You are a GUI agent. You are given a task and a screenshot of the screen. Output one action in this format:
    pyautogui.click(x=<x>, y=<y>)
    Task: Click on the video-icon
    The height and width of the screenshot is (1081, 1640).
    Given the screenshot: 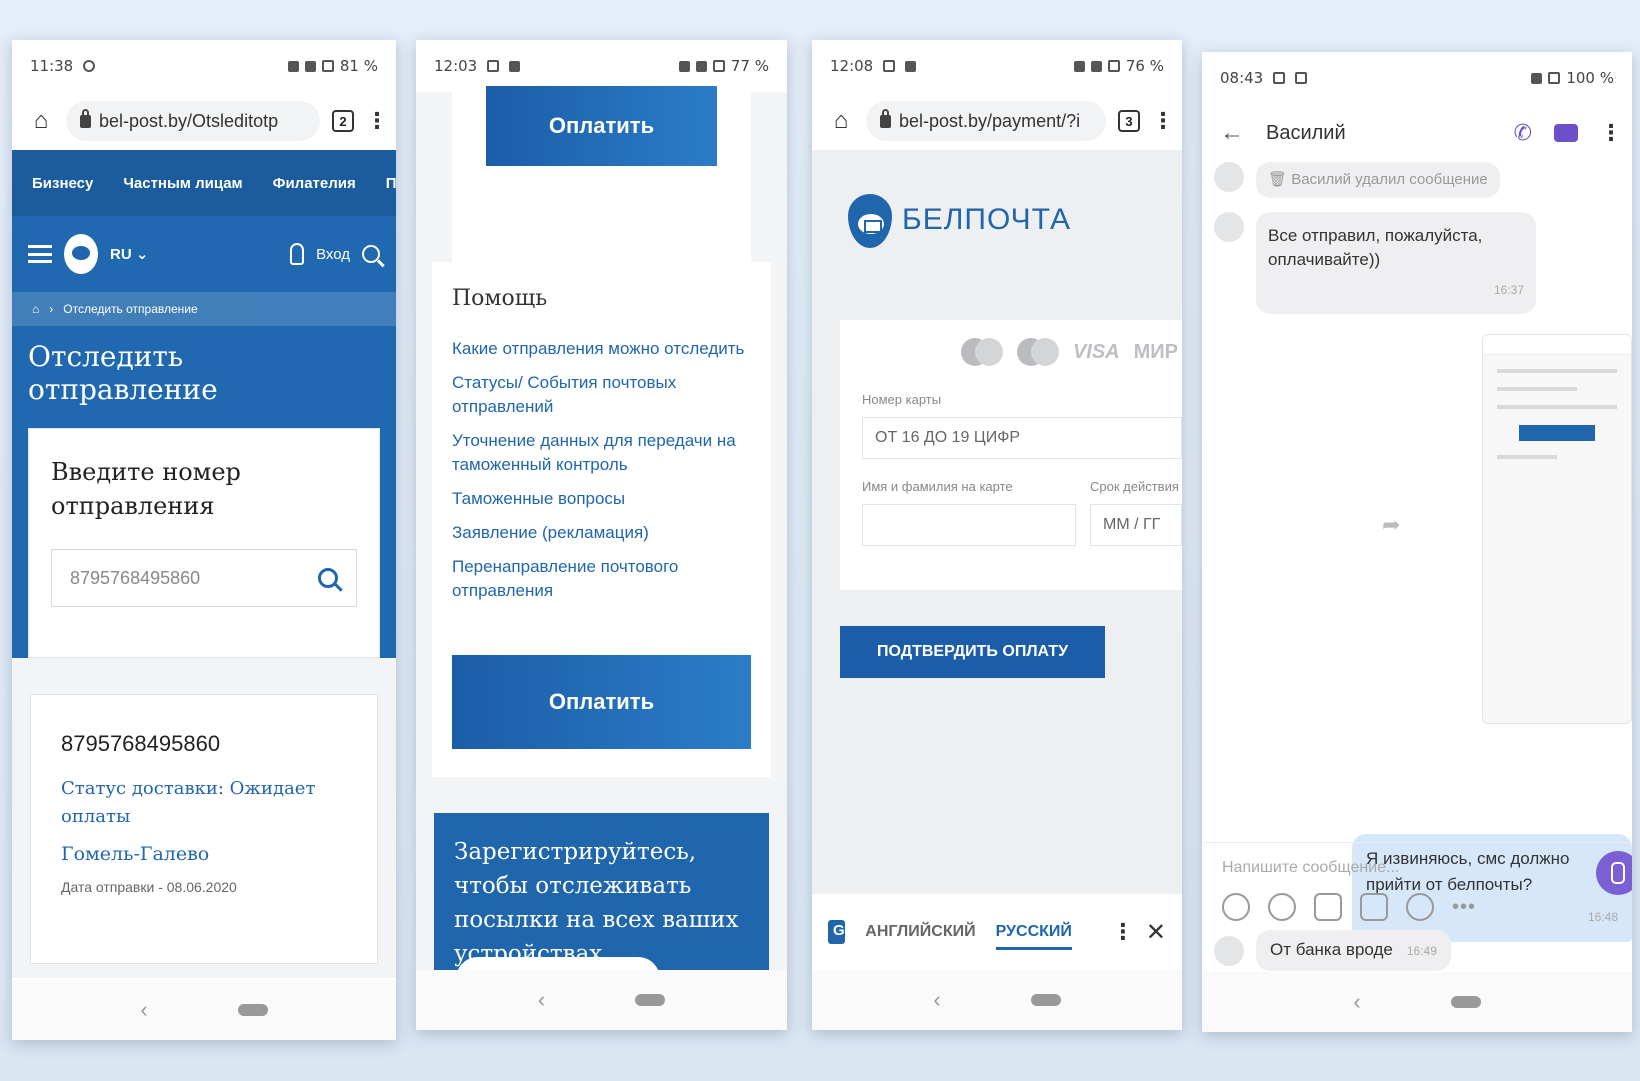 What is the action you would take?
    pyautogui.click(x=911, y=66)
    